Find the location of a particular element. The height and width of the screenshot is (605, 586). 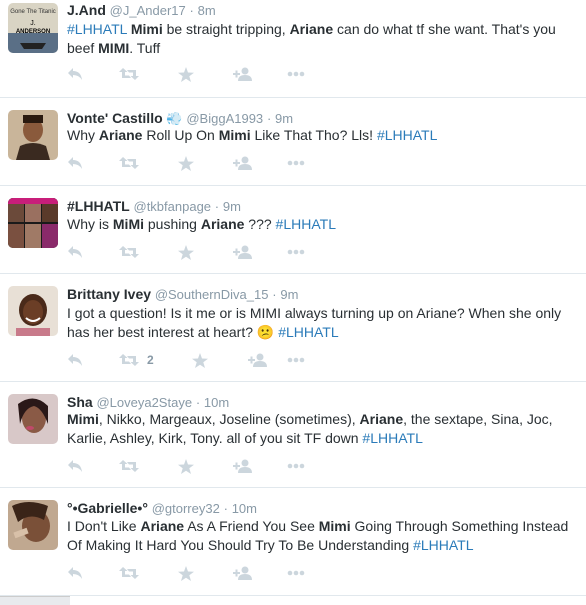

tweet-text-segment: Why is located at coordinates (83, 135).